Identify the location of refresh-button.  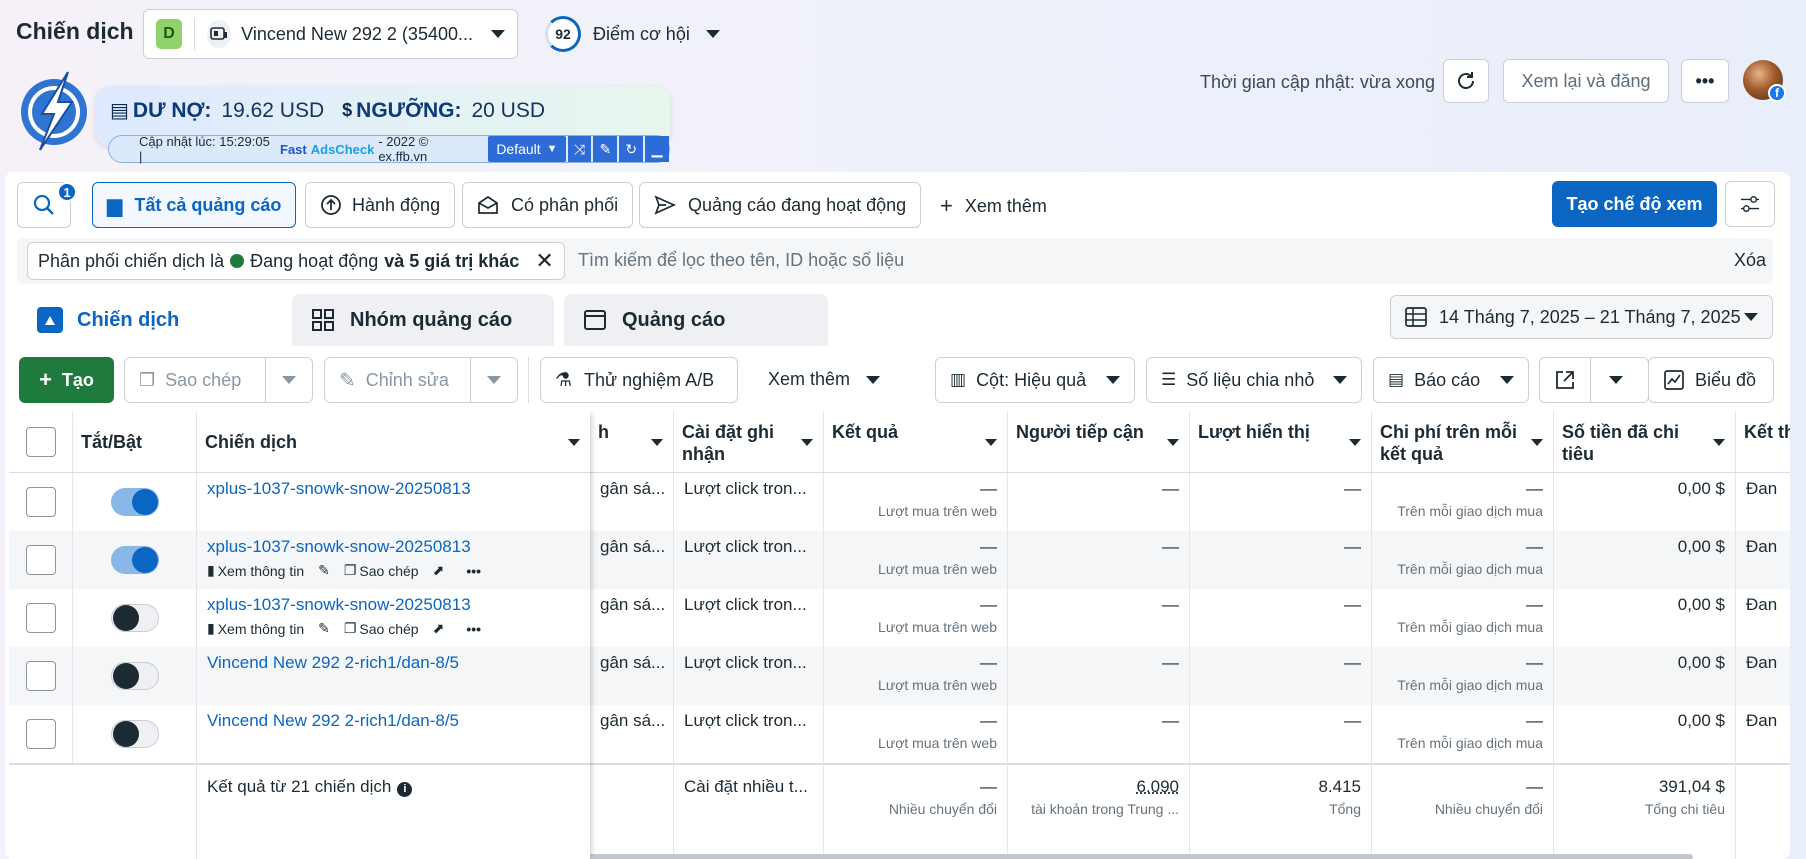
(1466, 81).